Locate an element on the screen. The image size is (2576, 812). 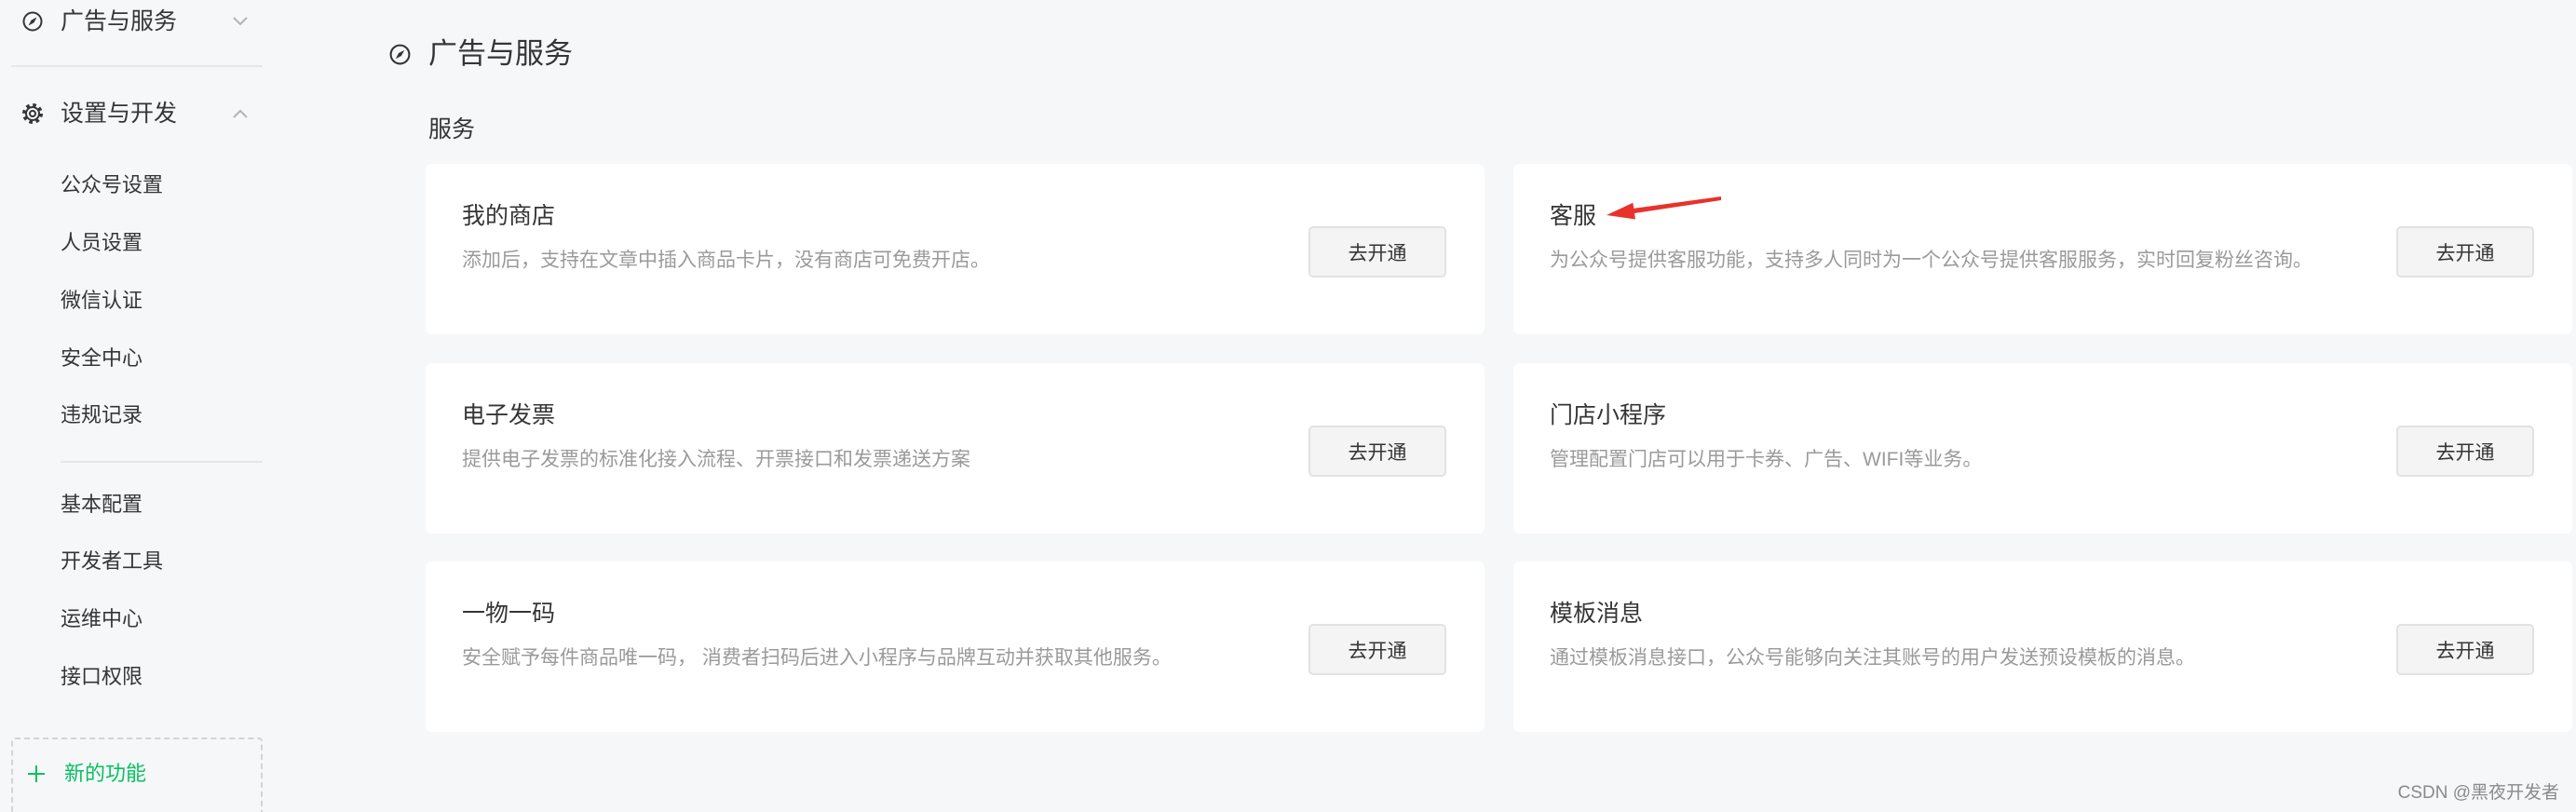
service-card-e-invoice: 电子发票 提供电子发票的标准化接入流程、开票接口和发票递送方案 去开通 is located at coordinates (955, 448).